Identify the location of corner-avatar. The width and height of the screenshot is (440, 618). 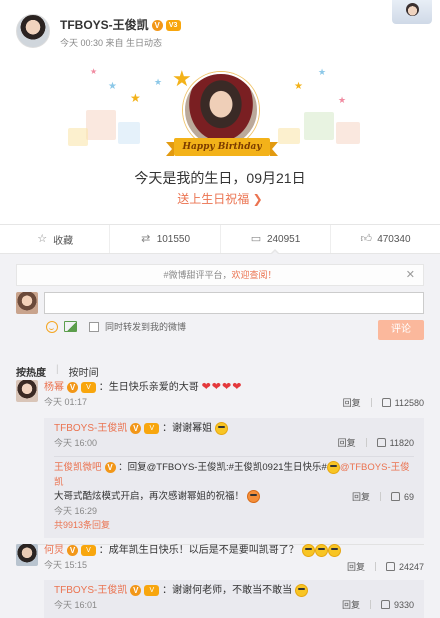
(412, 12).